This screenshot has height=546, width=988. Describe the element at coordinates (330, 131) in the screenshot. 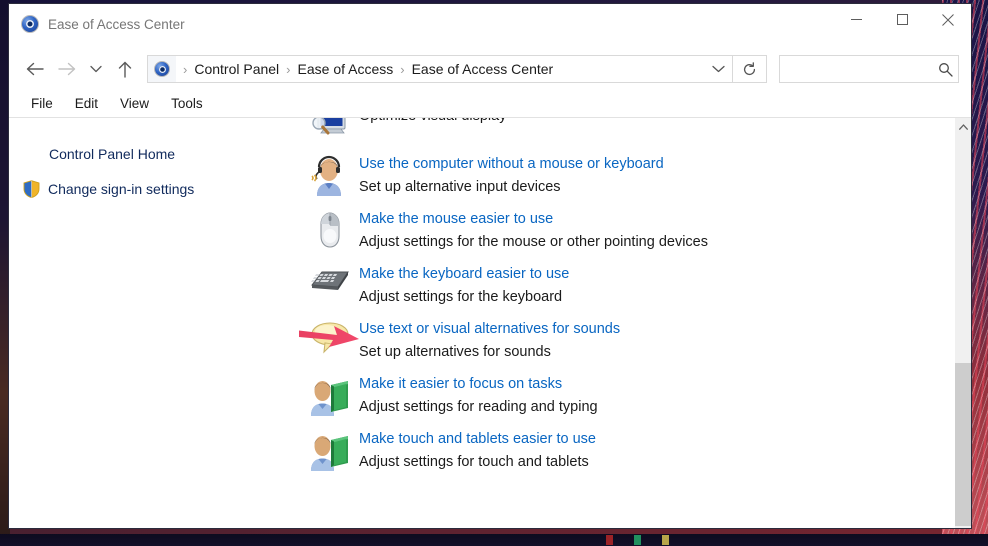

I see `monitor-magnifier-icon` at that location.